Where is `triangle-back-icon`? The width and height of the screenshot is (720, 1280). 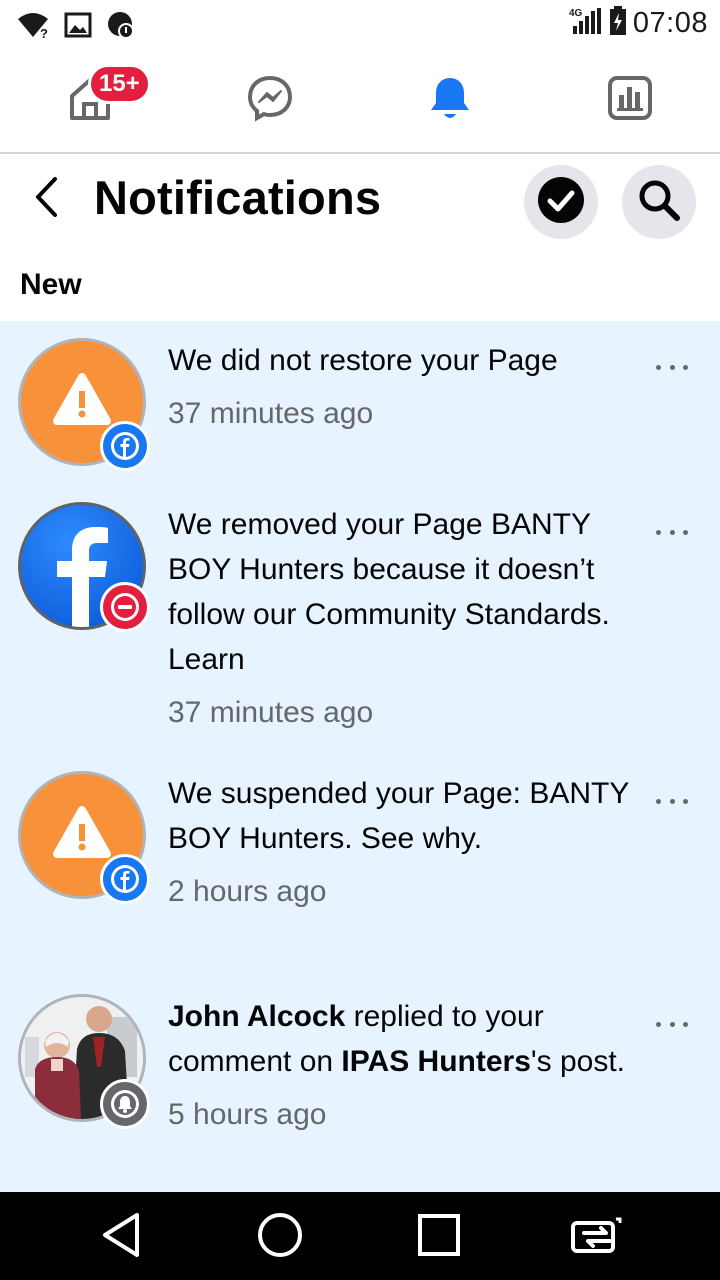 triangle-back-icon is located at coordinates (121, 1237).